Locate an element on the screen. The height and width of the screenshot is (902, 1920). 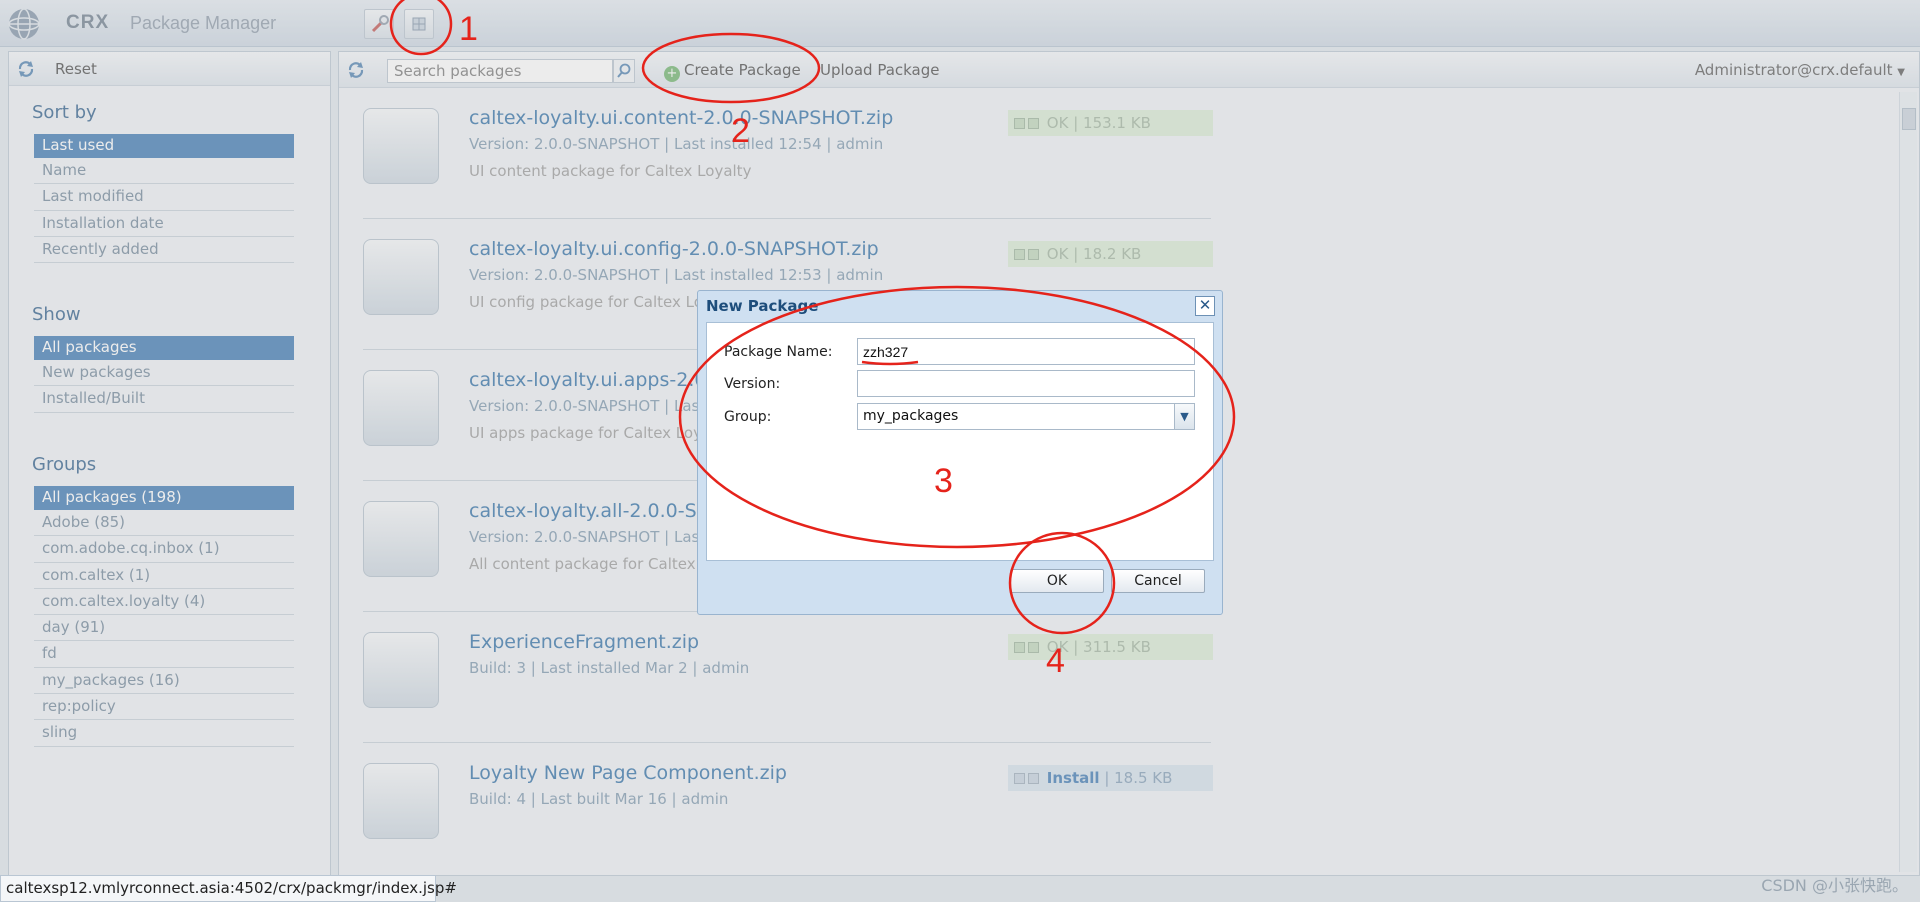
package-name-label: Package Name: is located at coordinates (778, 352).